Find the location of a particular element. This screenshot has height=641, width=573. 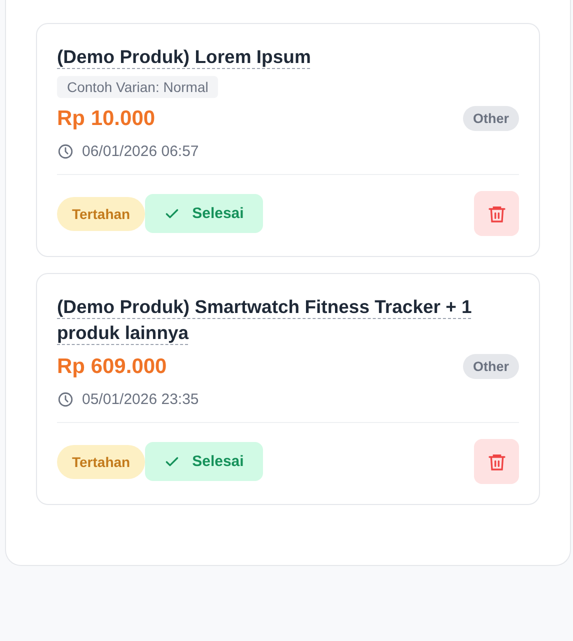

order-price: Rp 10.000 is located at coordinates (106, 118).